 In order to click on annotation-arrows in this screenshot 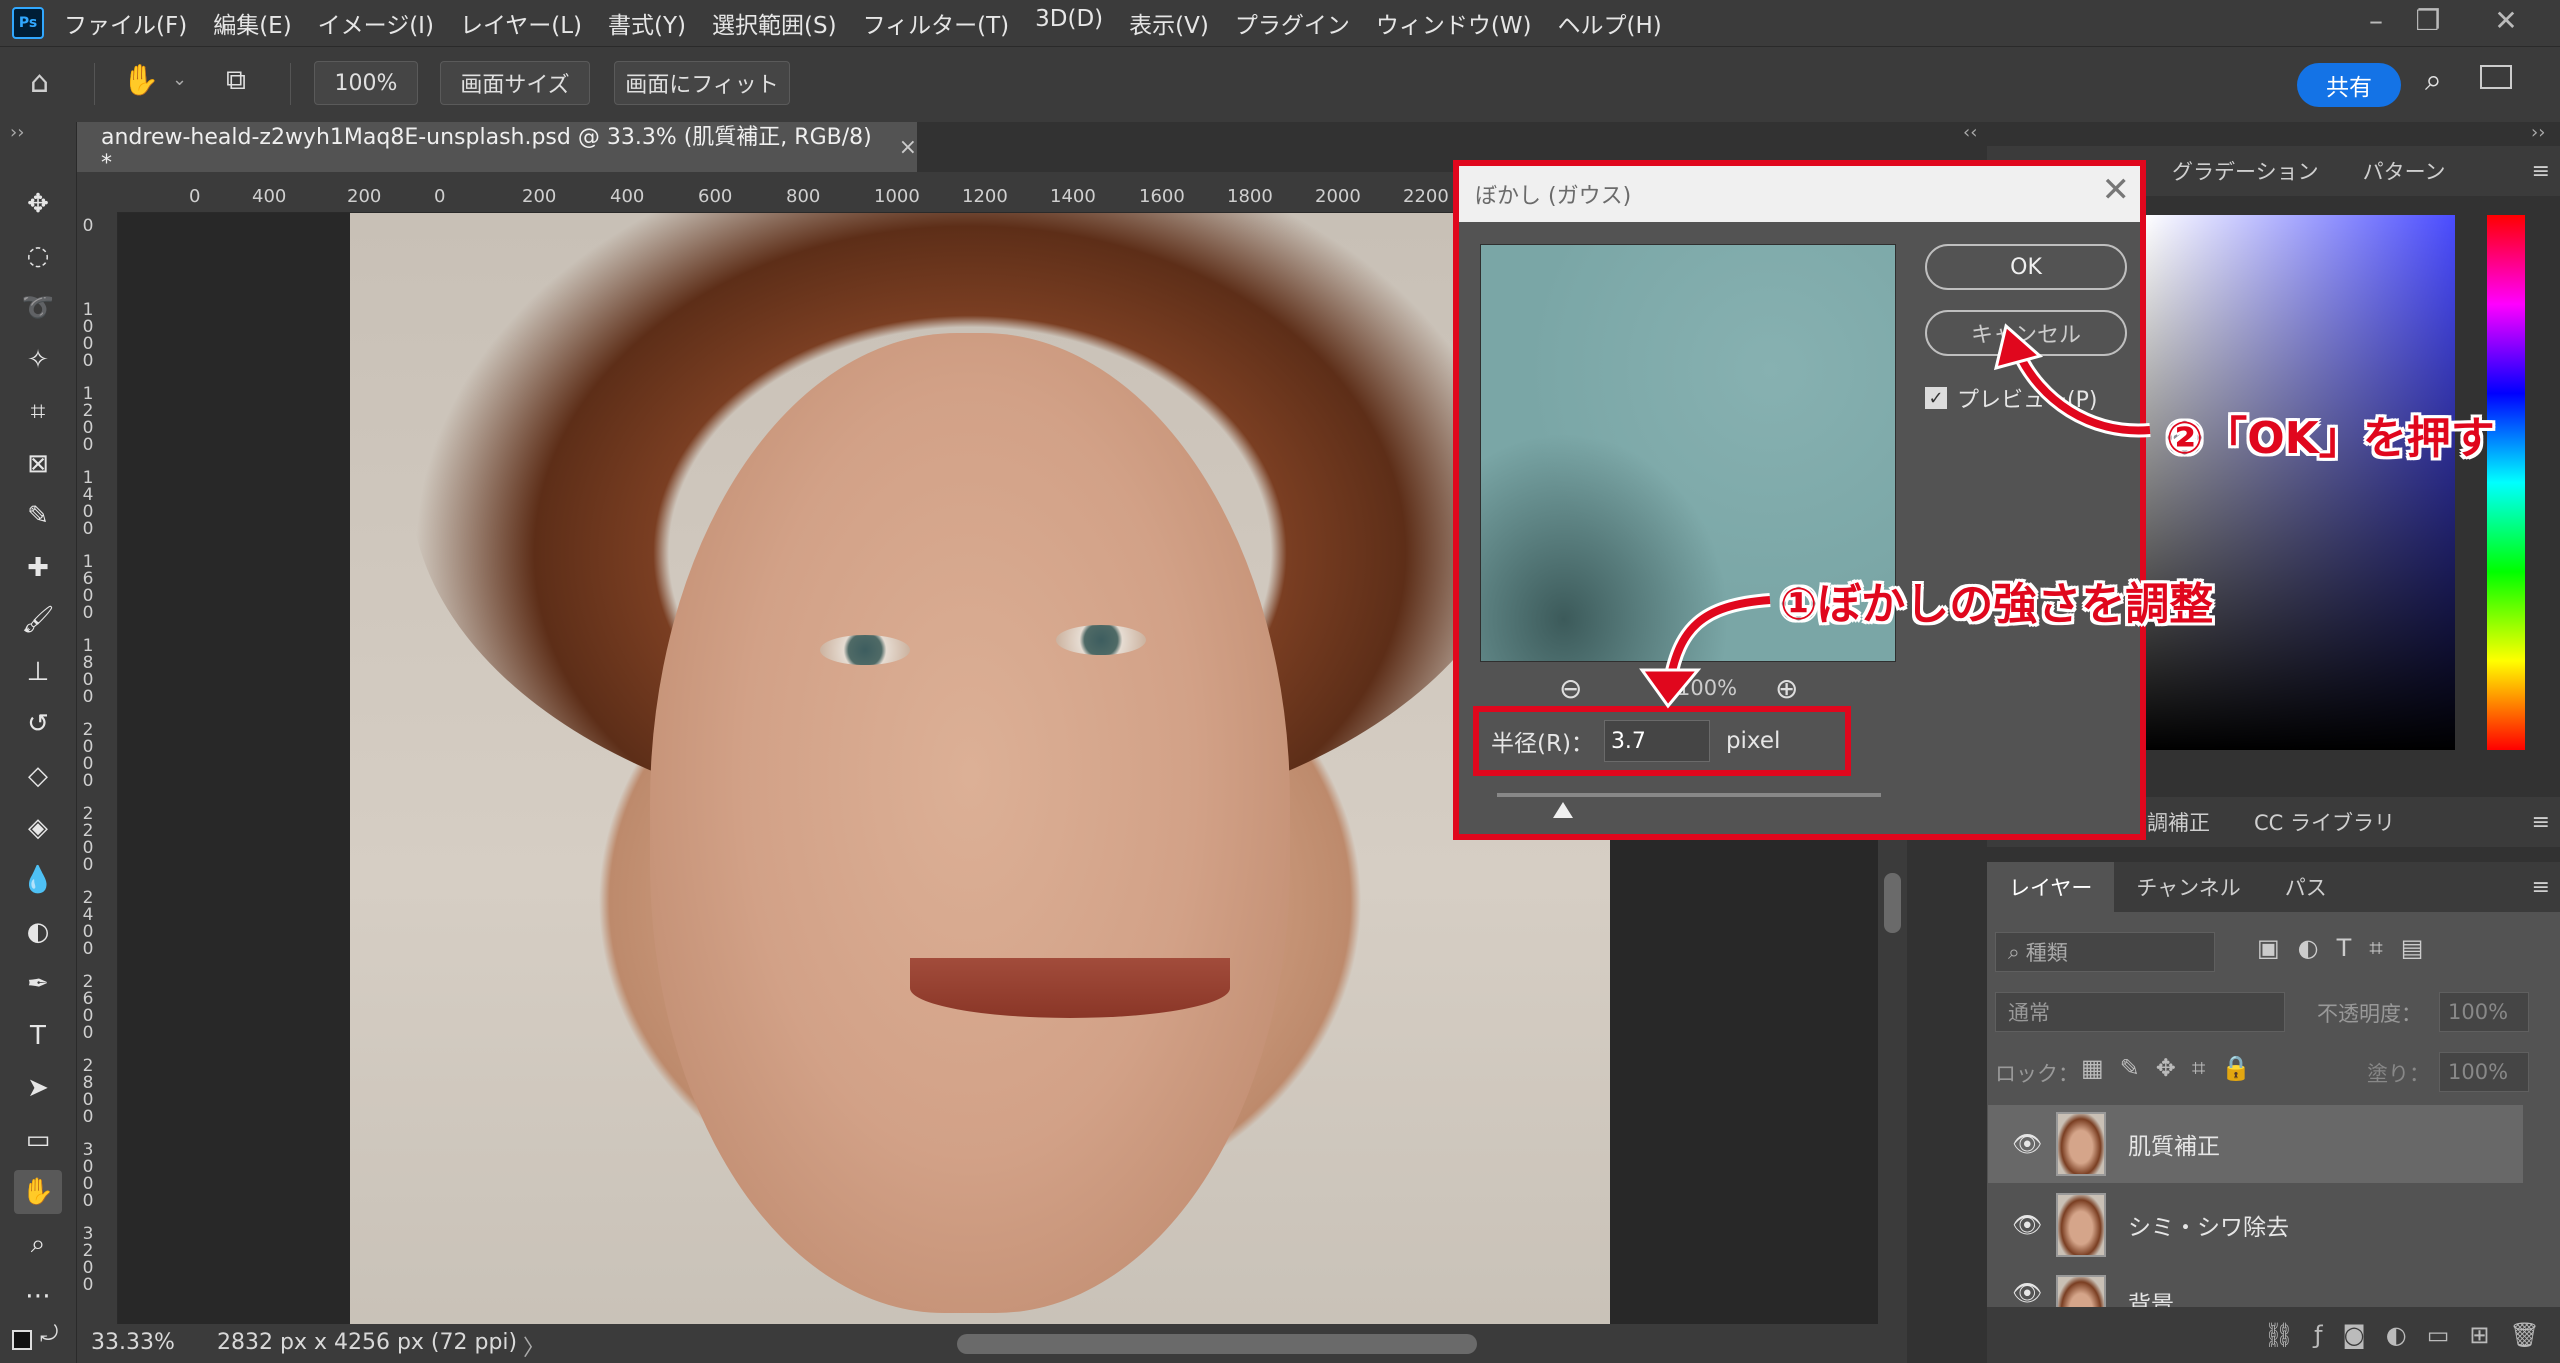, I will do `click(1895, 516)`.